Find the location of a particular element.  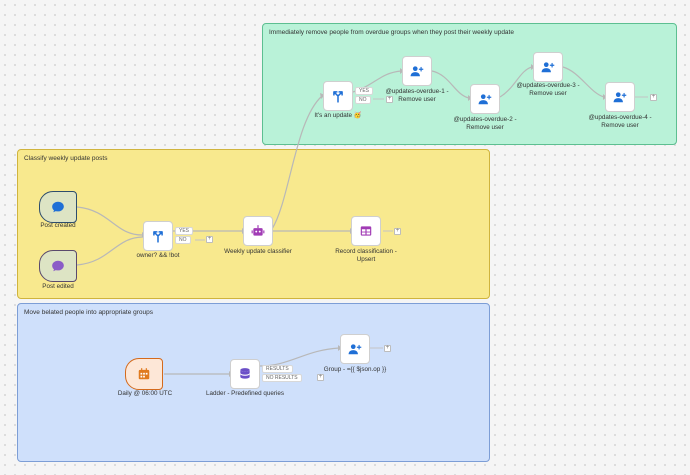

overdue-1-node is located at coordinates (417, 71).